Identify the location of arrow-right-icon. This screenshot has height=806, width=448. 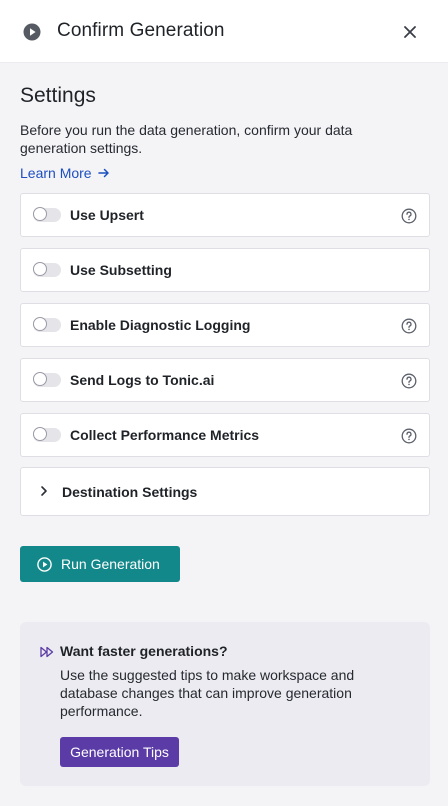
(103, 173).